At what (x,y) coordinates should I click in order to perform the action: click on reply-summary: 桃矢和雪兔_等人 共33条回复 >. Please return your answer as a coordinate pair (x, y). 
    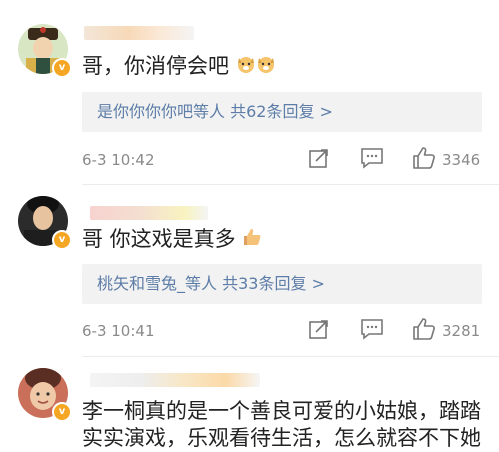
    Looking at the image, I should click on (282, 284).